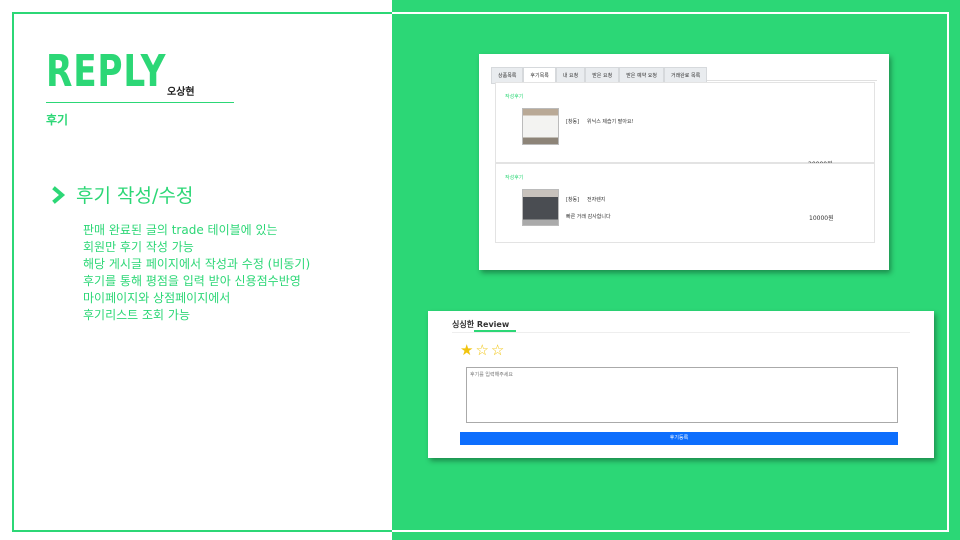 Image resolution: width=960 pixels, height=540 pixels. I want to click on author-name: 오상현, so click(181, 92).